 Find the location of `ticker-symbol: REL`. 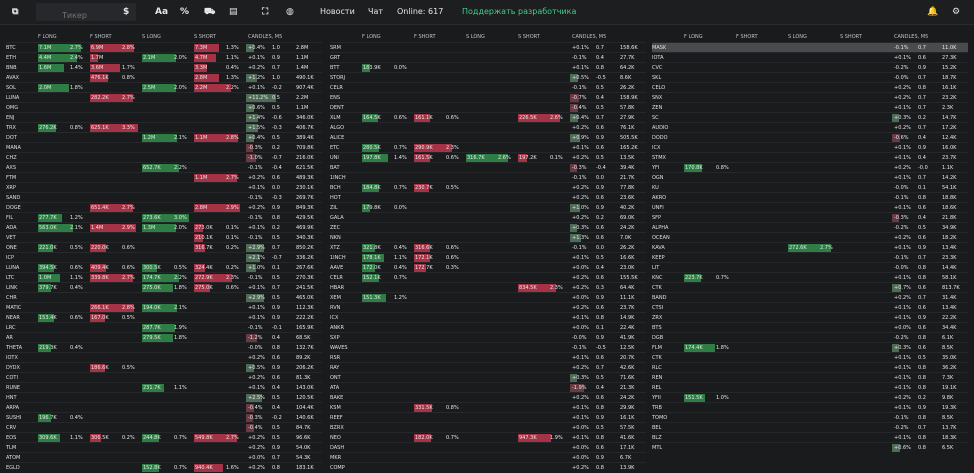

ticker-symbol: REL is located at coordinates (656, 387).